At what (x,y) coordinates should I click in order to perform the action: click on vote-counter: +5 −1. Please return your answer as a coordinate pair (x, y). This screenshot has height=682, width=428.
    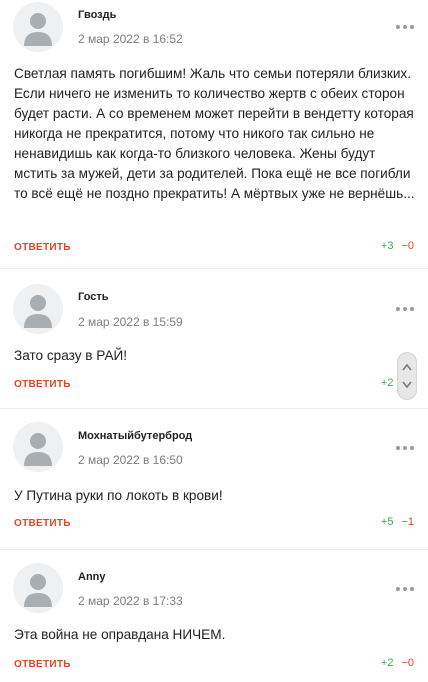
    Looking at the image, I should click on (397, 522).